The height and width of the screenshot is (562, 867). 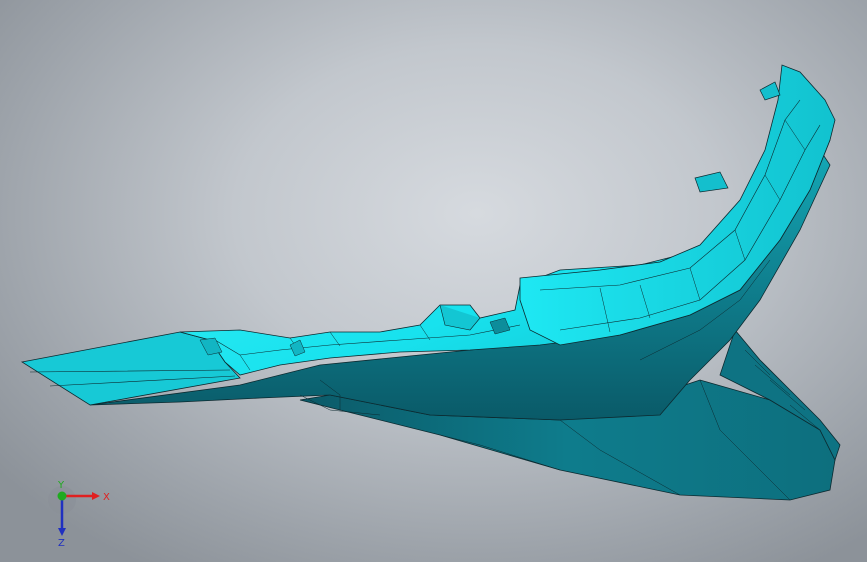 What do you see at coordinates (106, 497) in the screenshot?
I see `x-axis-label: X` at bounding box center [106, 497].